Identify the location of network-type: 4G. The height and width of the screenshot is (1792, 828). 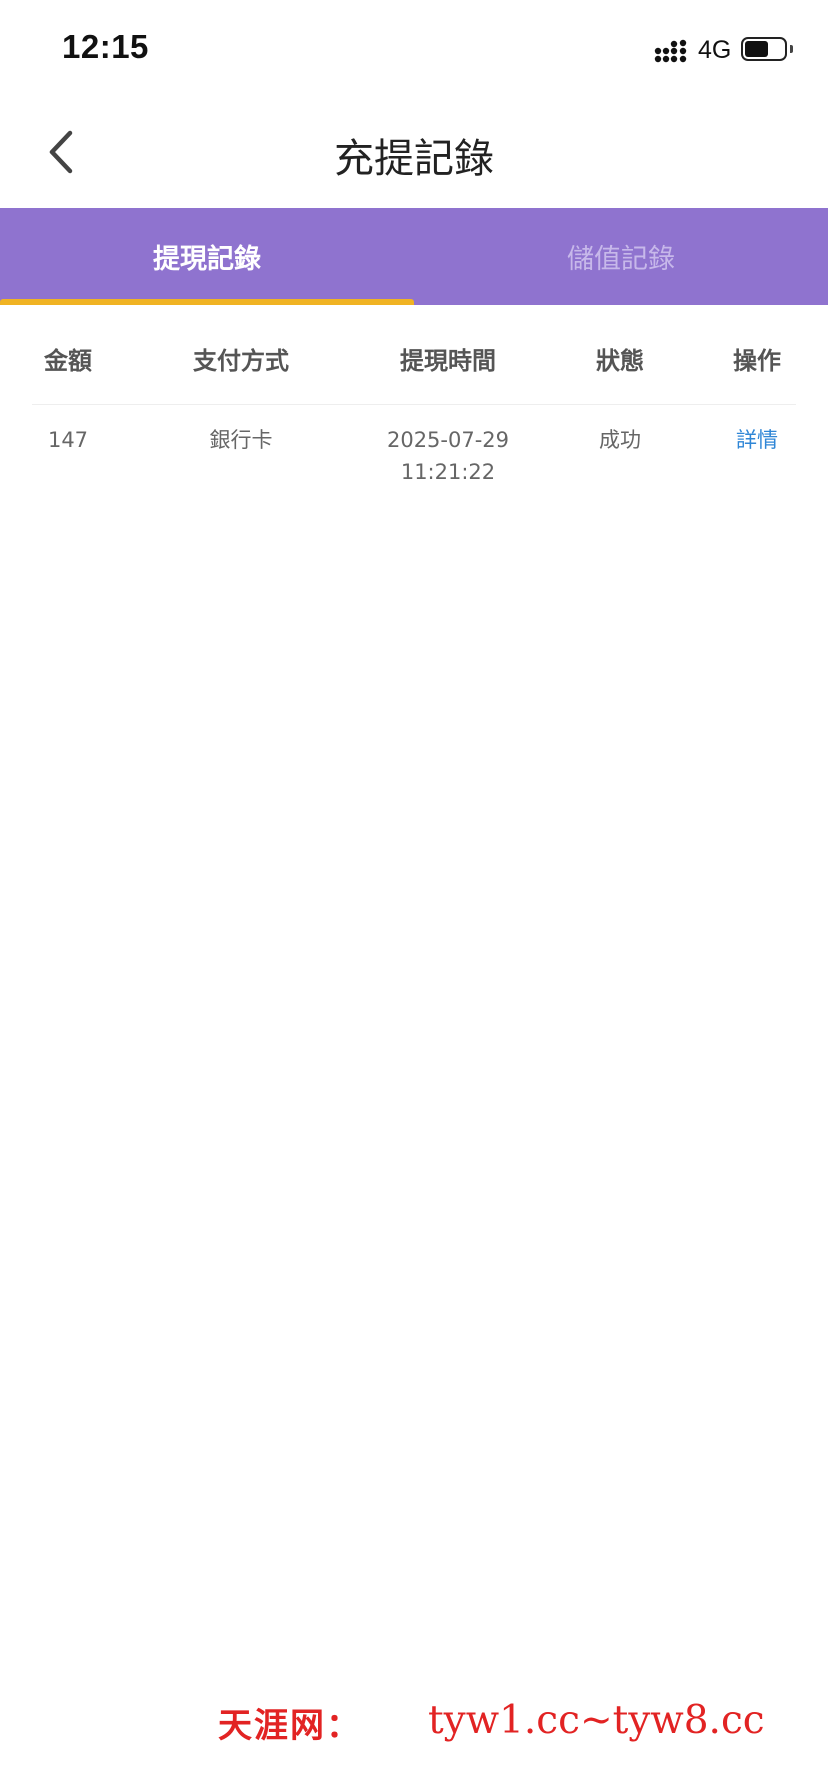
(715, 50).